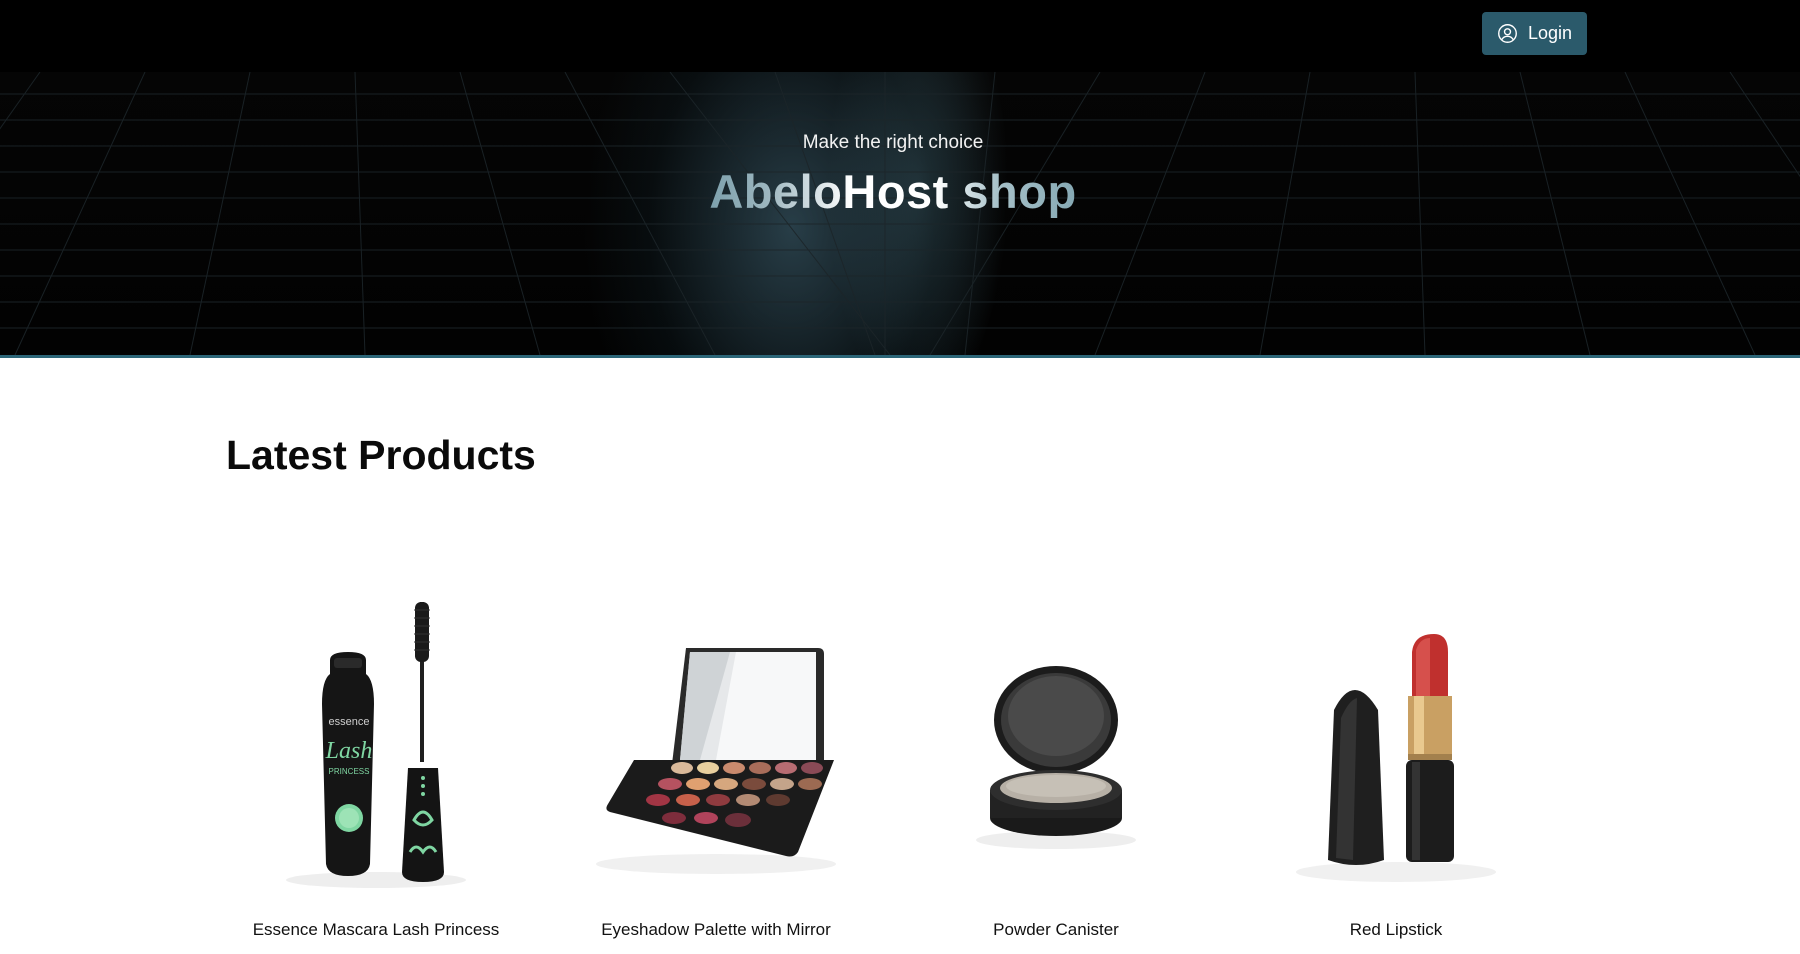 The height and width of the screenshot is (954, 1800). I want to click on svg-text: Lash, so click(349, 751).